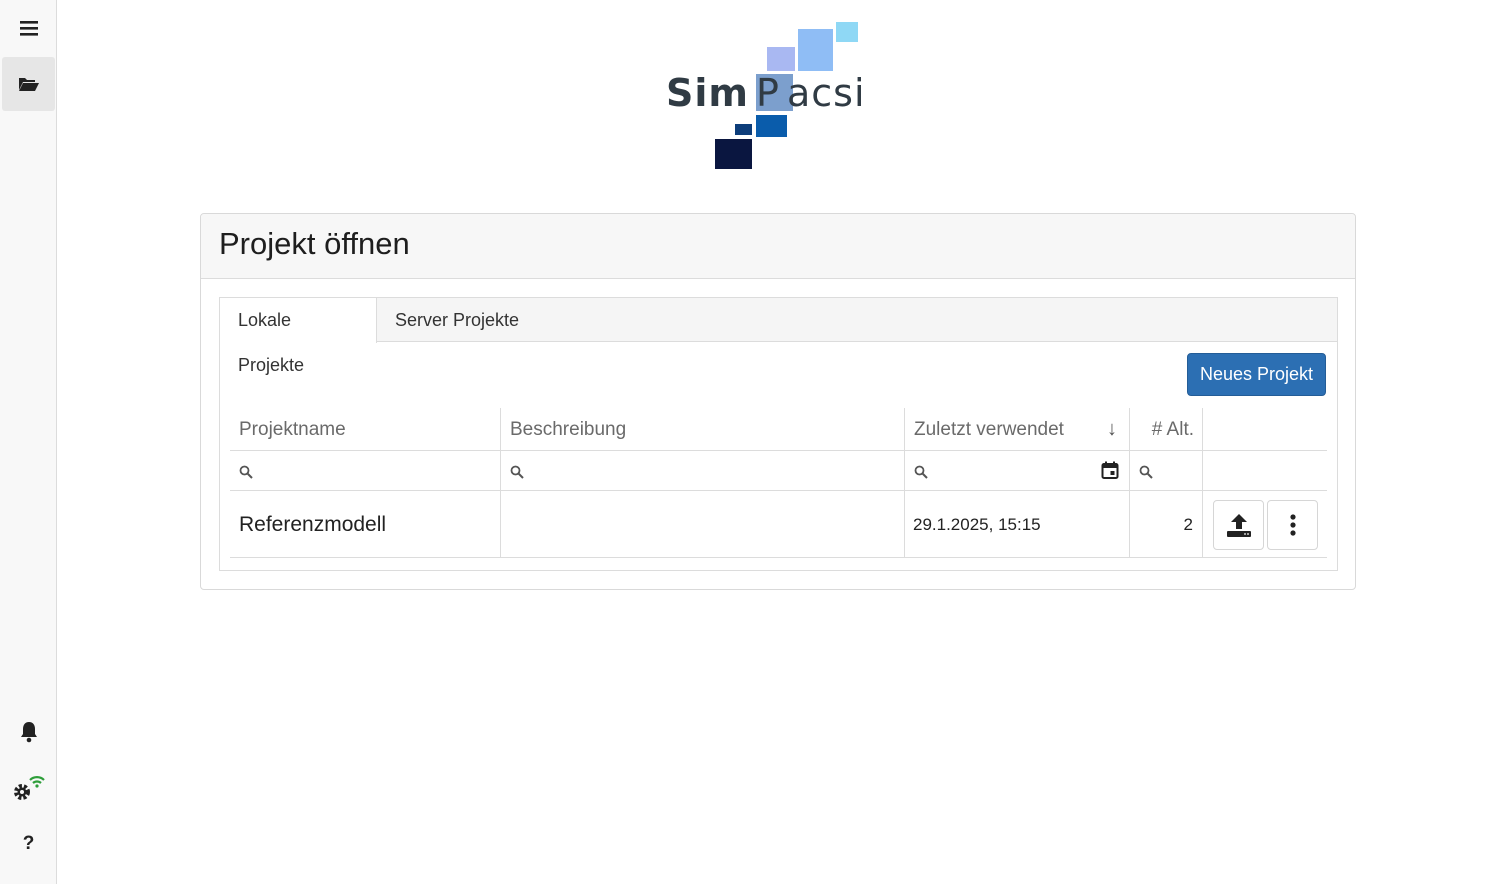  I want to click on tab-bar: Lokale Projekte Server Projekte, so click(778, 336).